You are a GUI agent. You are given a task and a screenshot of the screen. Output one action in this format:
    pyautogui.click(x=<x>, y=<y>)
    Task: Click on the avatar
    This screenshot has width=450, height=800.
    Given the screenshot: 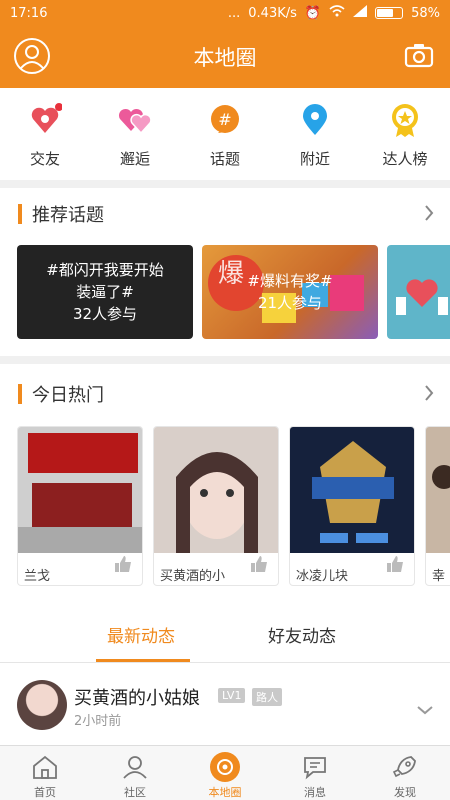 What is the action you would take?
    pyautogui.click(x=42, y=705)
    